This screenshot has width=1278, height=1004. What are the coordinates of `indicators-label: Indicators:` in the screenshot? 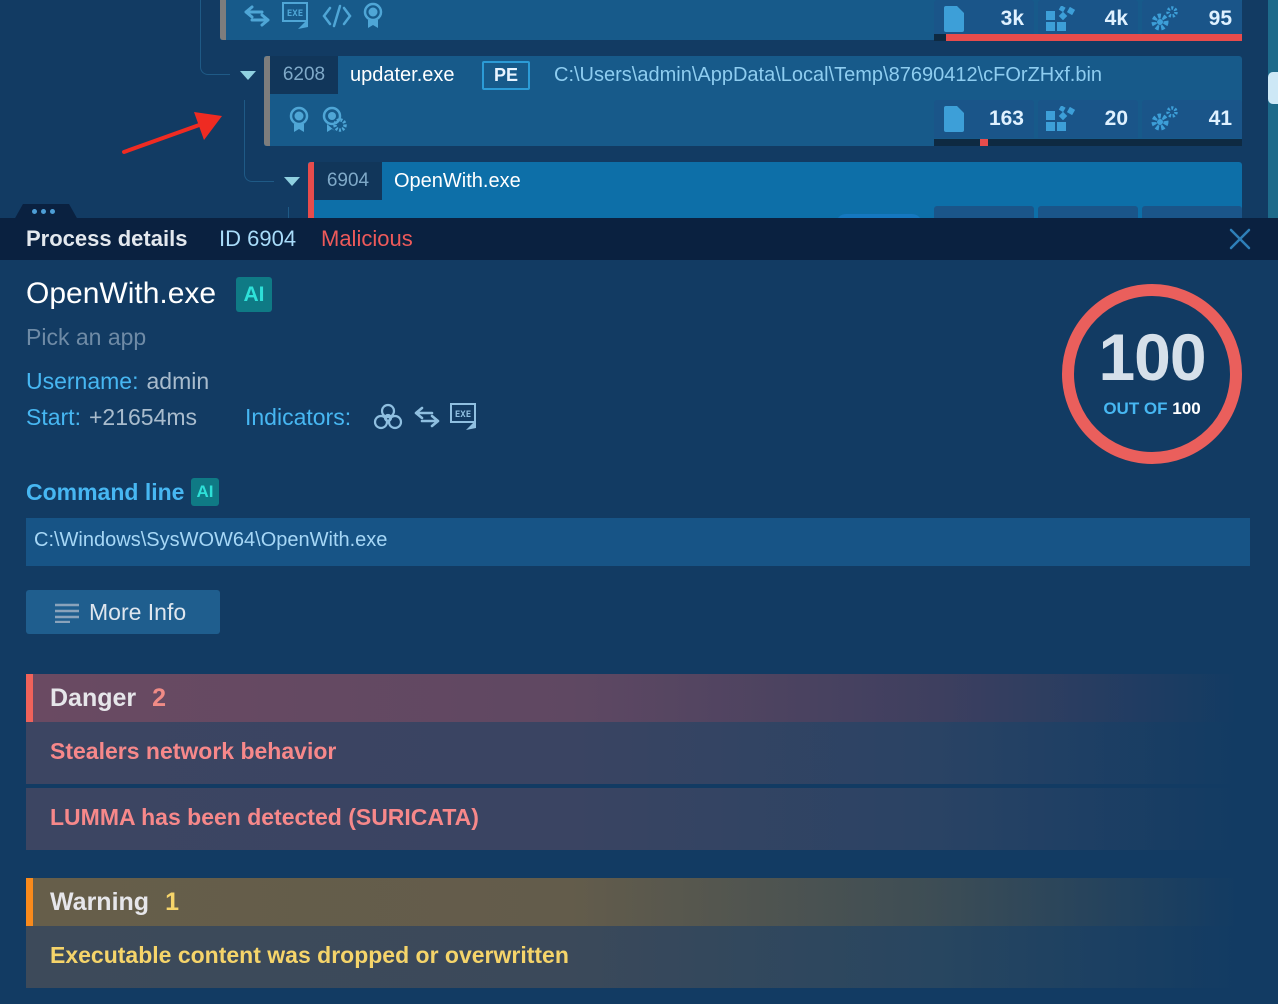 It's located at (298, 417).